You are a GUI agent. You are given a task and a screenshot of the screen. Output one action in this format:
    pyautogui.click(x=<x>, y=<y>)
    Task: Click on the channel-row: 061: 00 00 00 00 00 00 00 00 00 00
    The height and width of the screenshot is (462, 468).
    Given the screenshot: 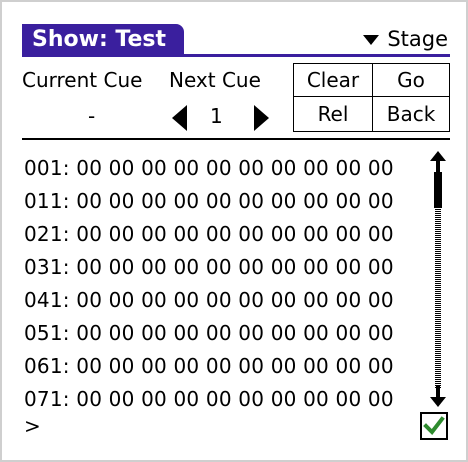 What is the action you would take?
    pyautogui.click(x=209, y=366)
    